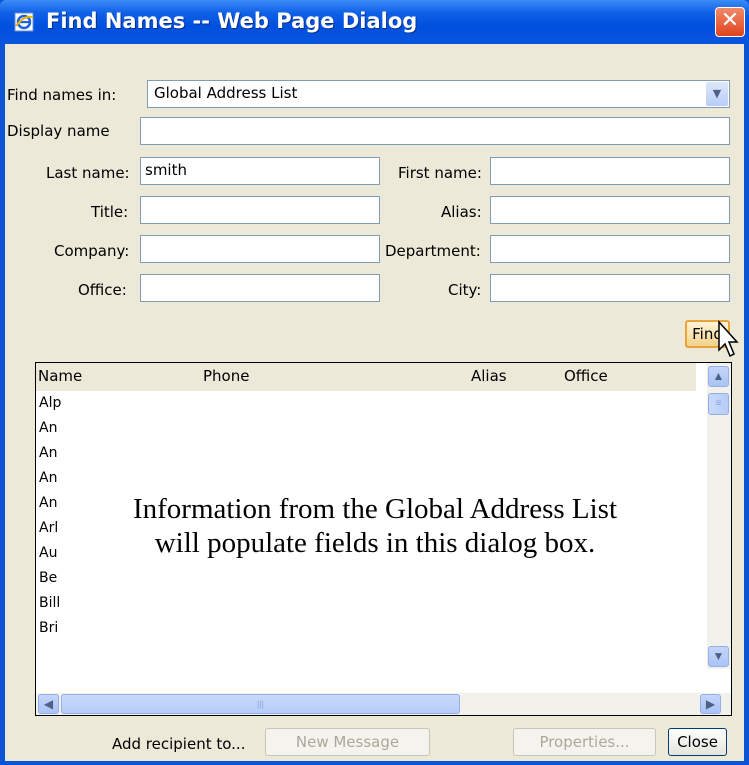  I want to click on department-label: Department:, so click(433, 251).